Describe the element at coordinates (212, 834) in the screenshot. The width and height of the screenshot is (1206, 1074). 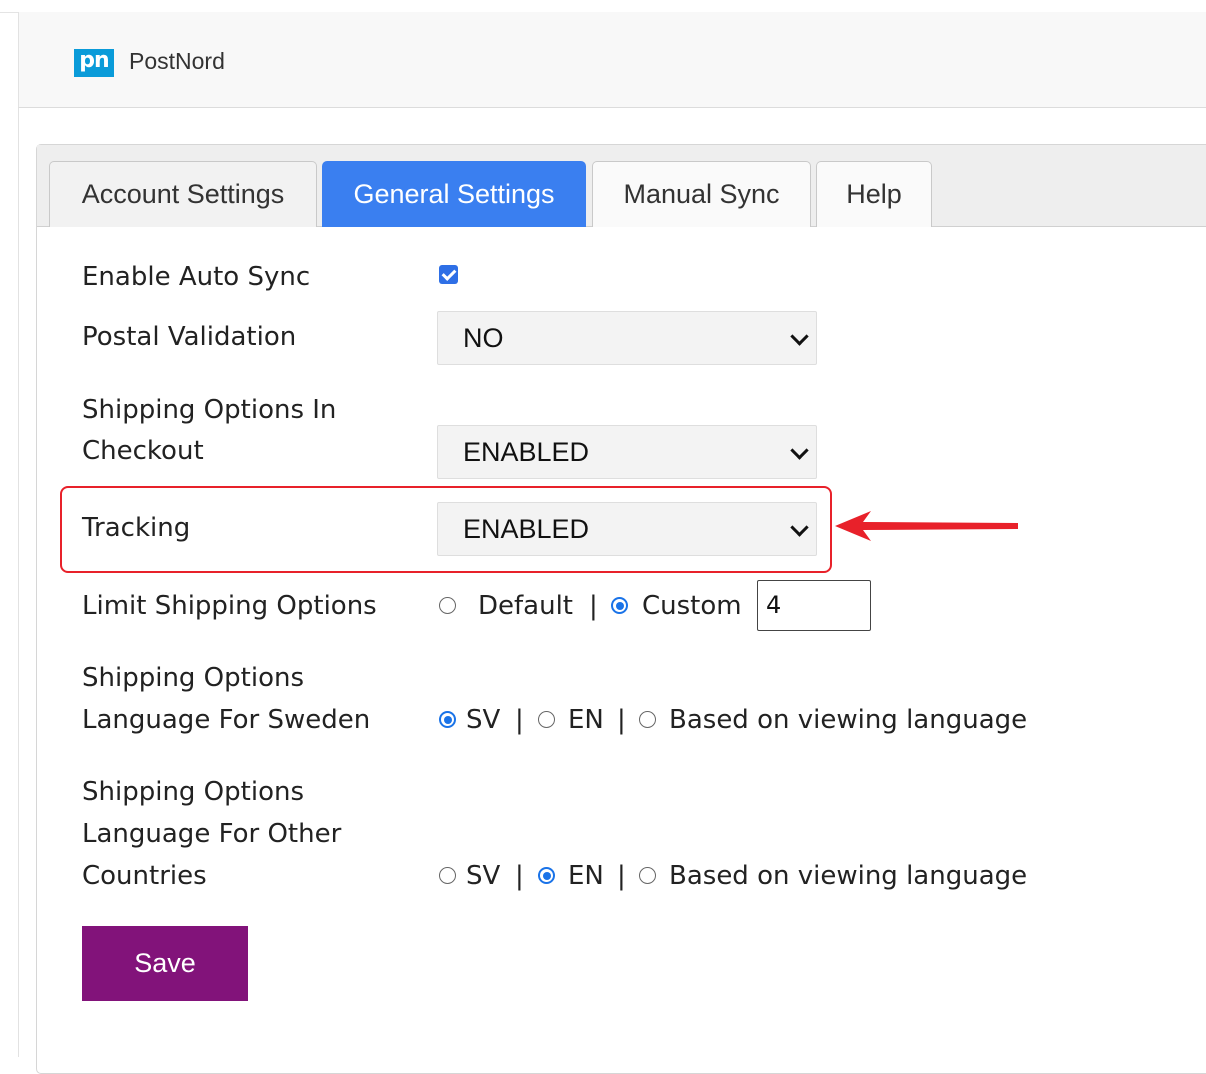
I see `lang-other-label-line2: Language For Other` at that location.